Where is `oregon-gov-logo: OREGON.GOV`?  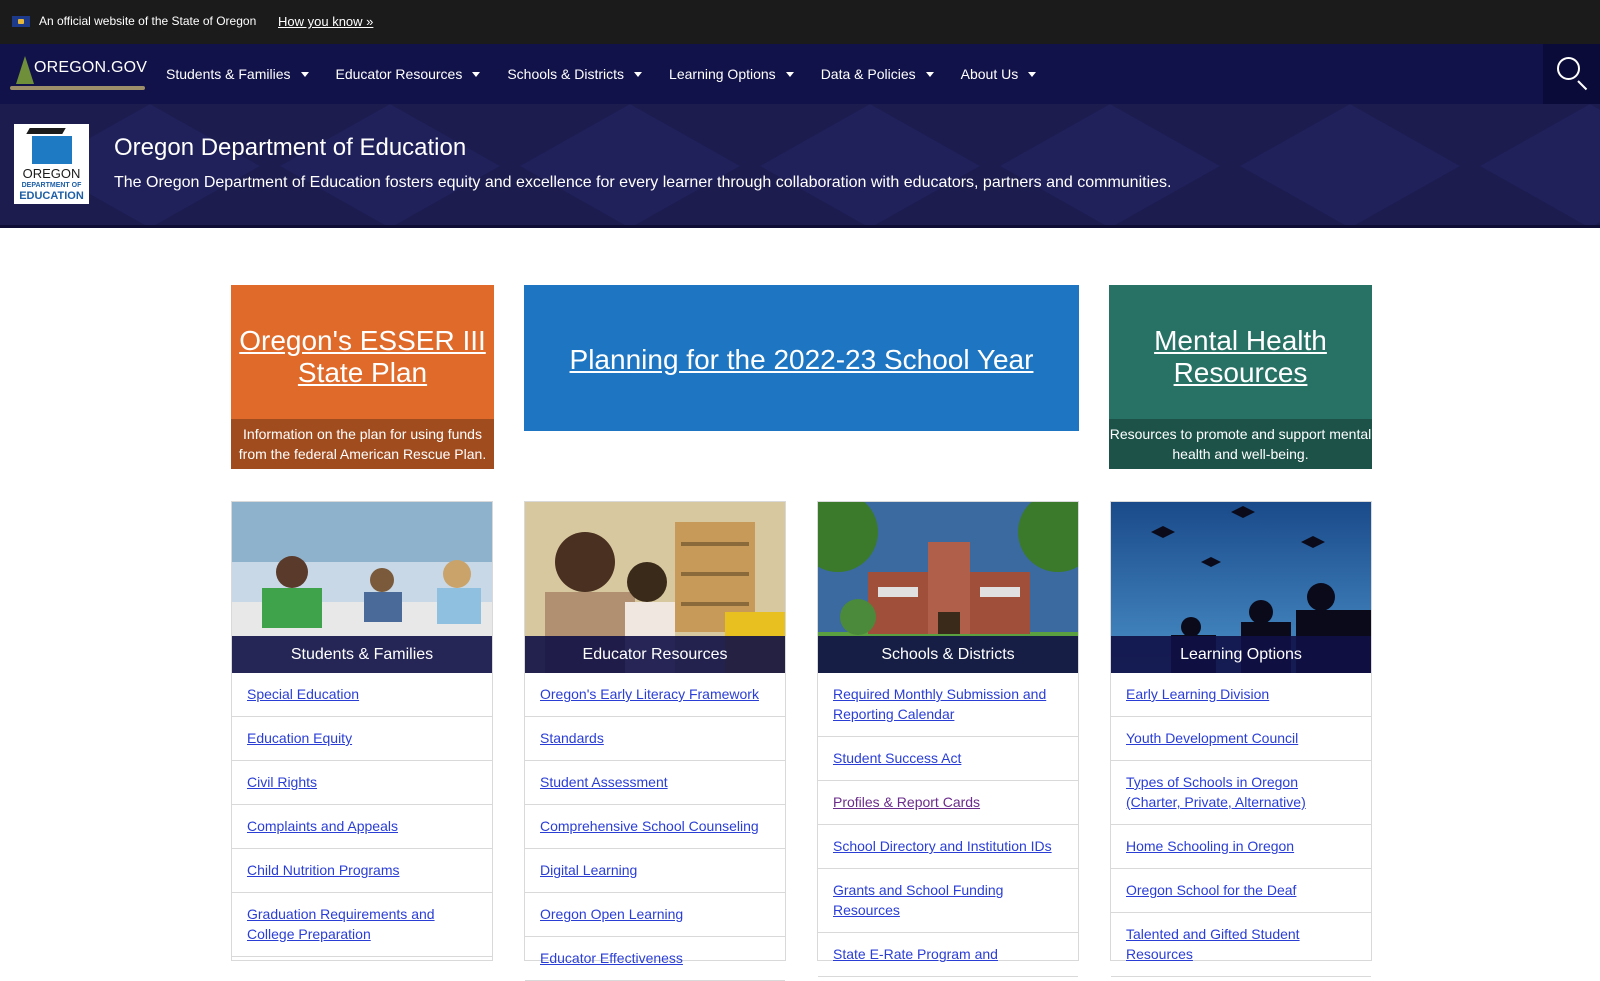 oregon-gov-logo: OREGON.GOV is located at coordinates (78, 74).